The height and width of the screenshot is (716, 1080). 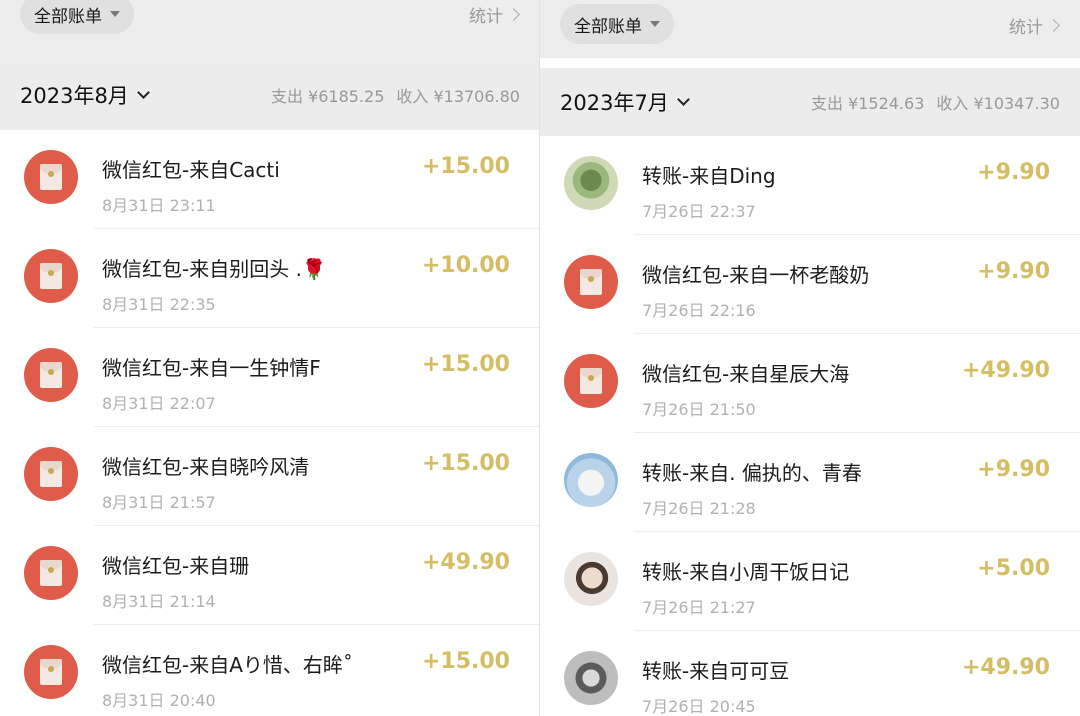 I want to click on month-summary-bar: 2023年7月 支出 ¥1524.63 收入 ¥10347.30, so click(x=810, y=102).